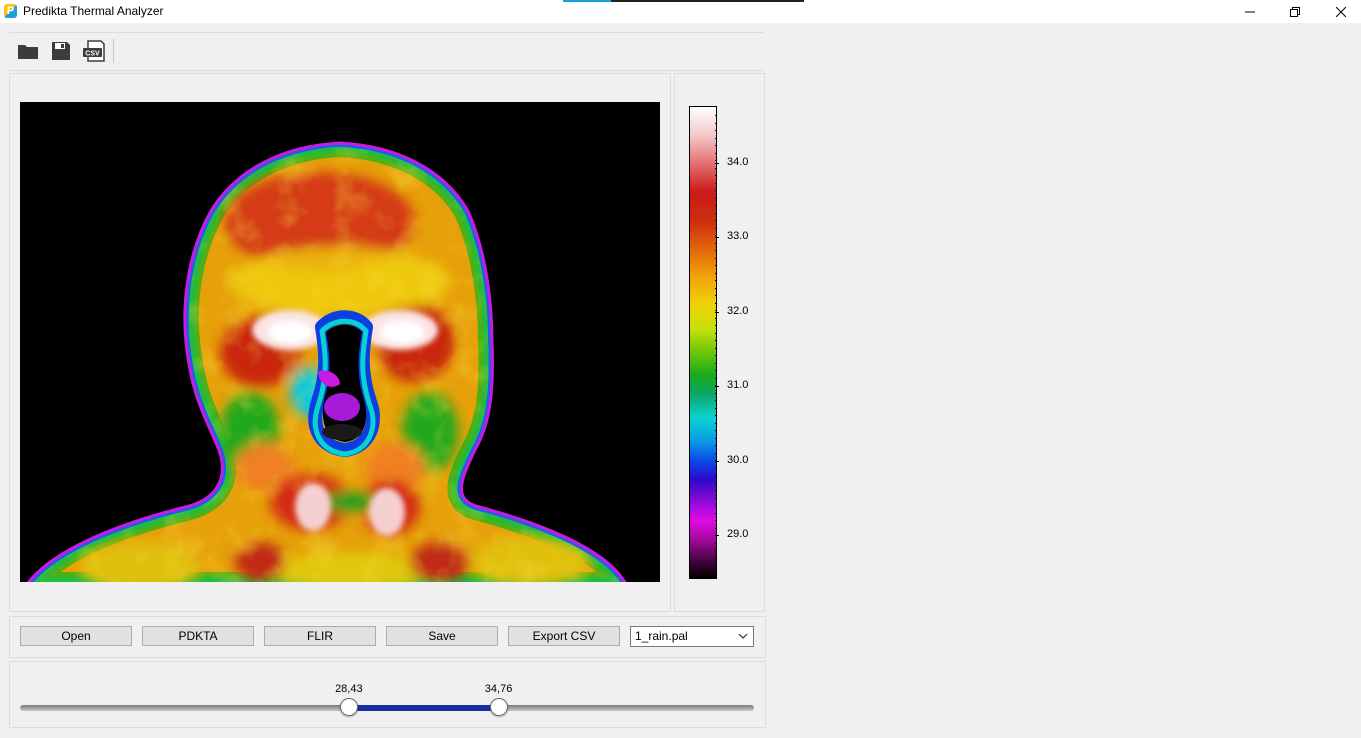  What do you see at coordinates (661, 636) in the screenshot?
I see `palette-select-value: 1_rain.pal` at bounding box center [661, 636].